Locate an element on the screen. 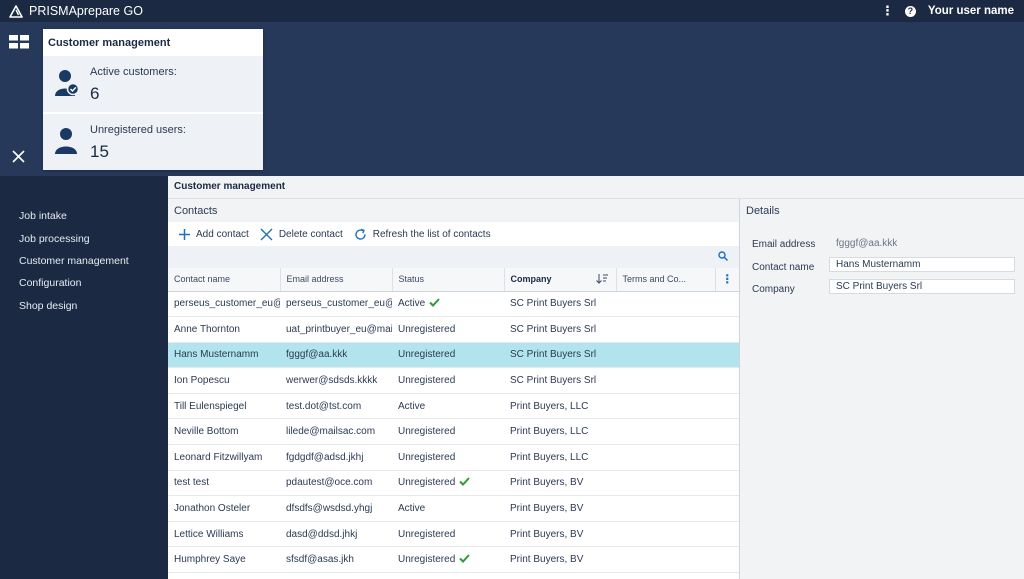 The height and width of the screenshot is (579, 1024). cell-email: test.dot@tst.com is located at coordinates (336, 406).